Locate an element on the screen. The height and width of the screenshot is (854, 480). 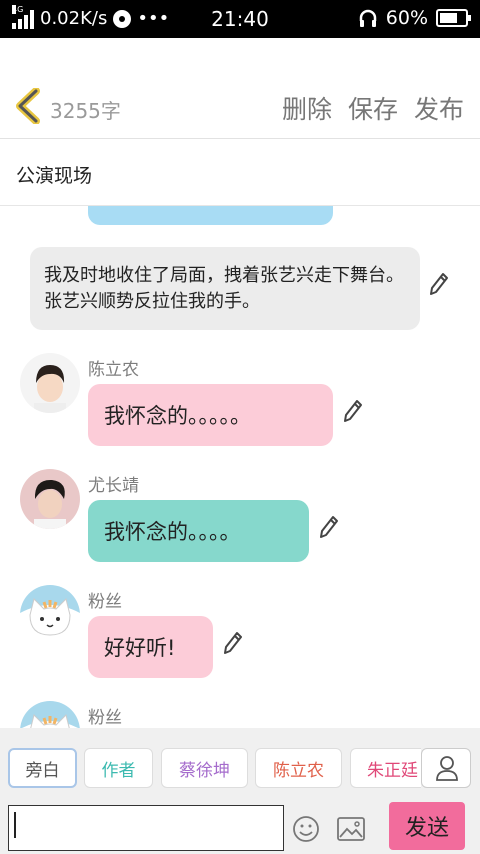
sender-name: 尤长靖 is located at coordinates (113, 486).